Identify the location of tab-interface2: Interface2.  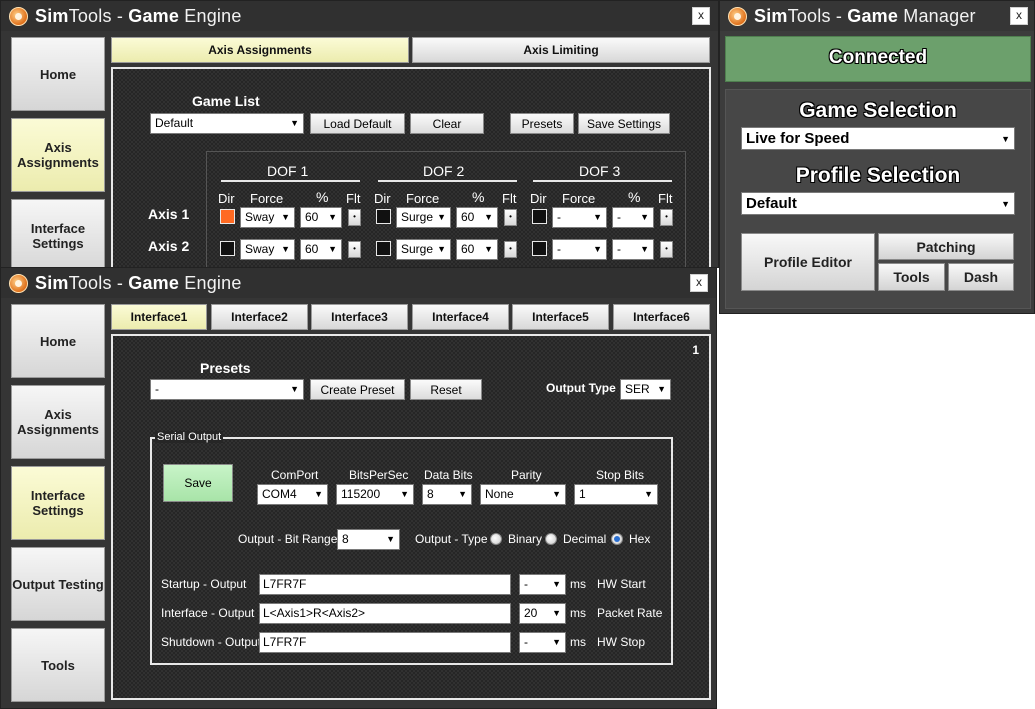
(259, 317).